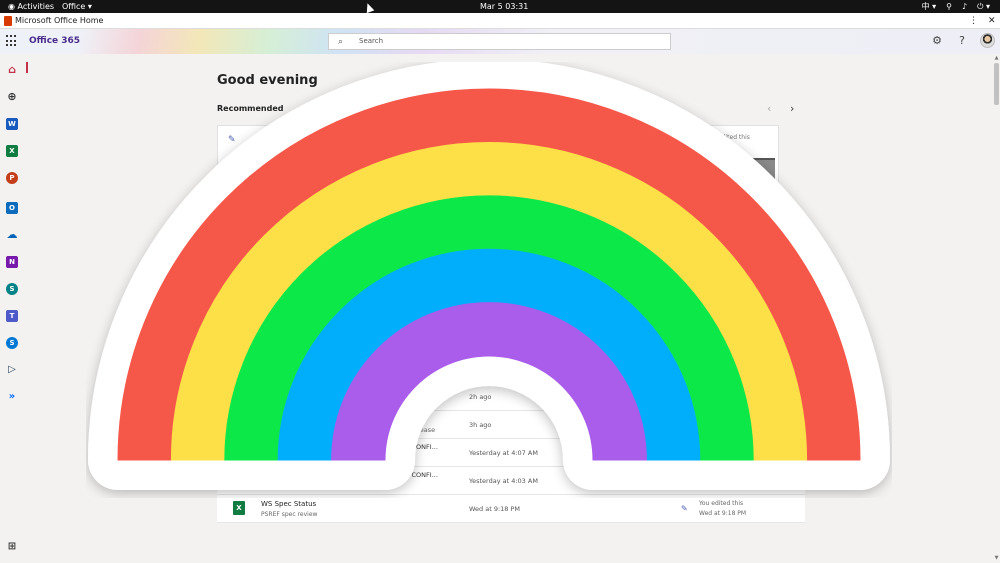 This screenshot has height=563, width=1000. I want to click on input-method-indicator: 中 ▾, so click(929, 6).